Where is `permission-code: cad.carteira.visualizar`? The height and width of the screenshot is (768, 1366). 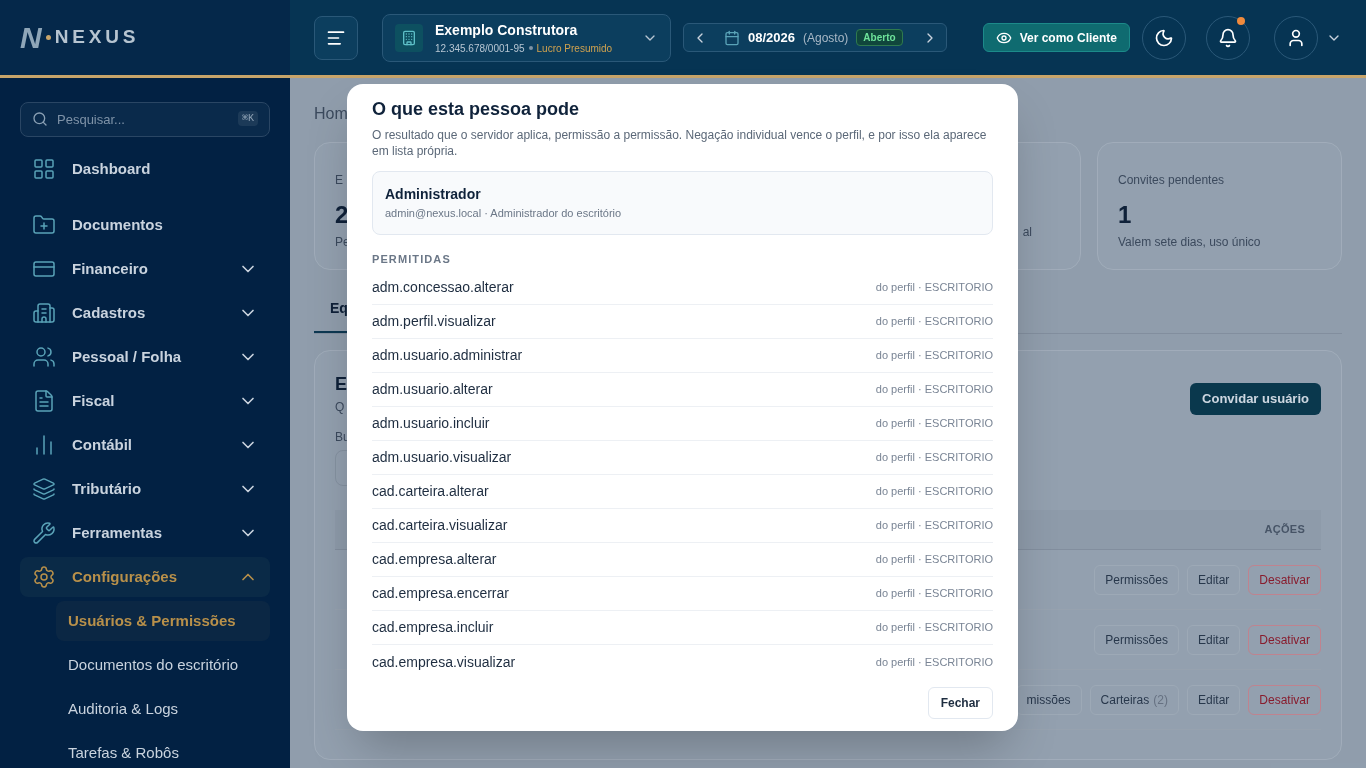
permission-code: cad.carteira.visualizar is located at coordinates (440, 525).